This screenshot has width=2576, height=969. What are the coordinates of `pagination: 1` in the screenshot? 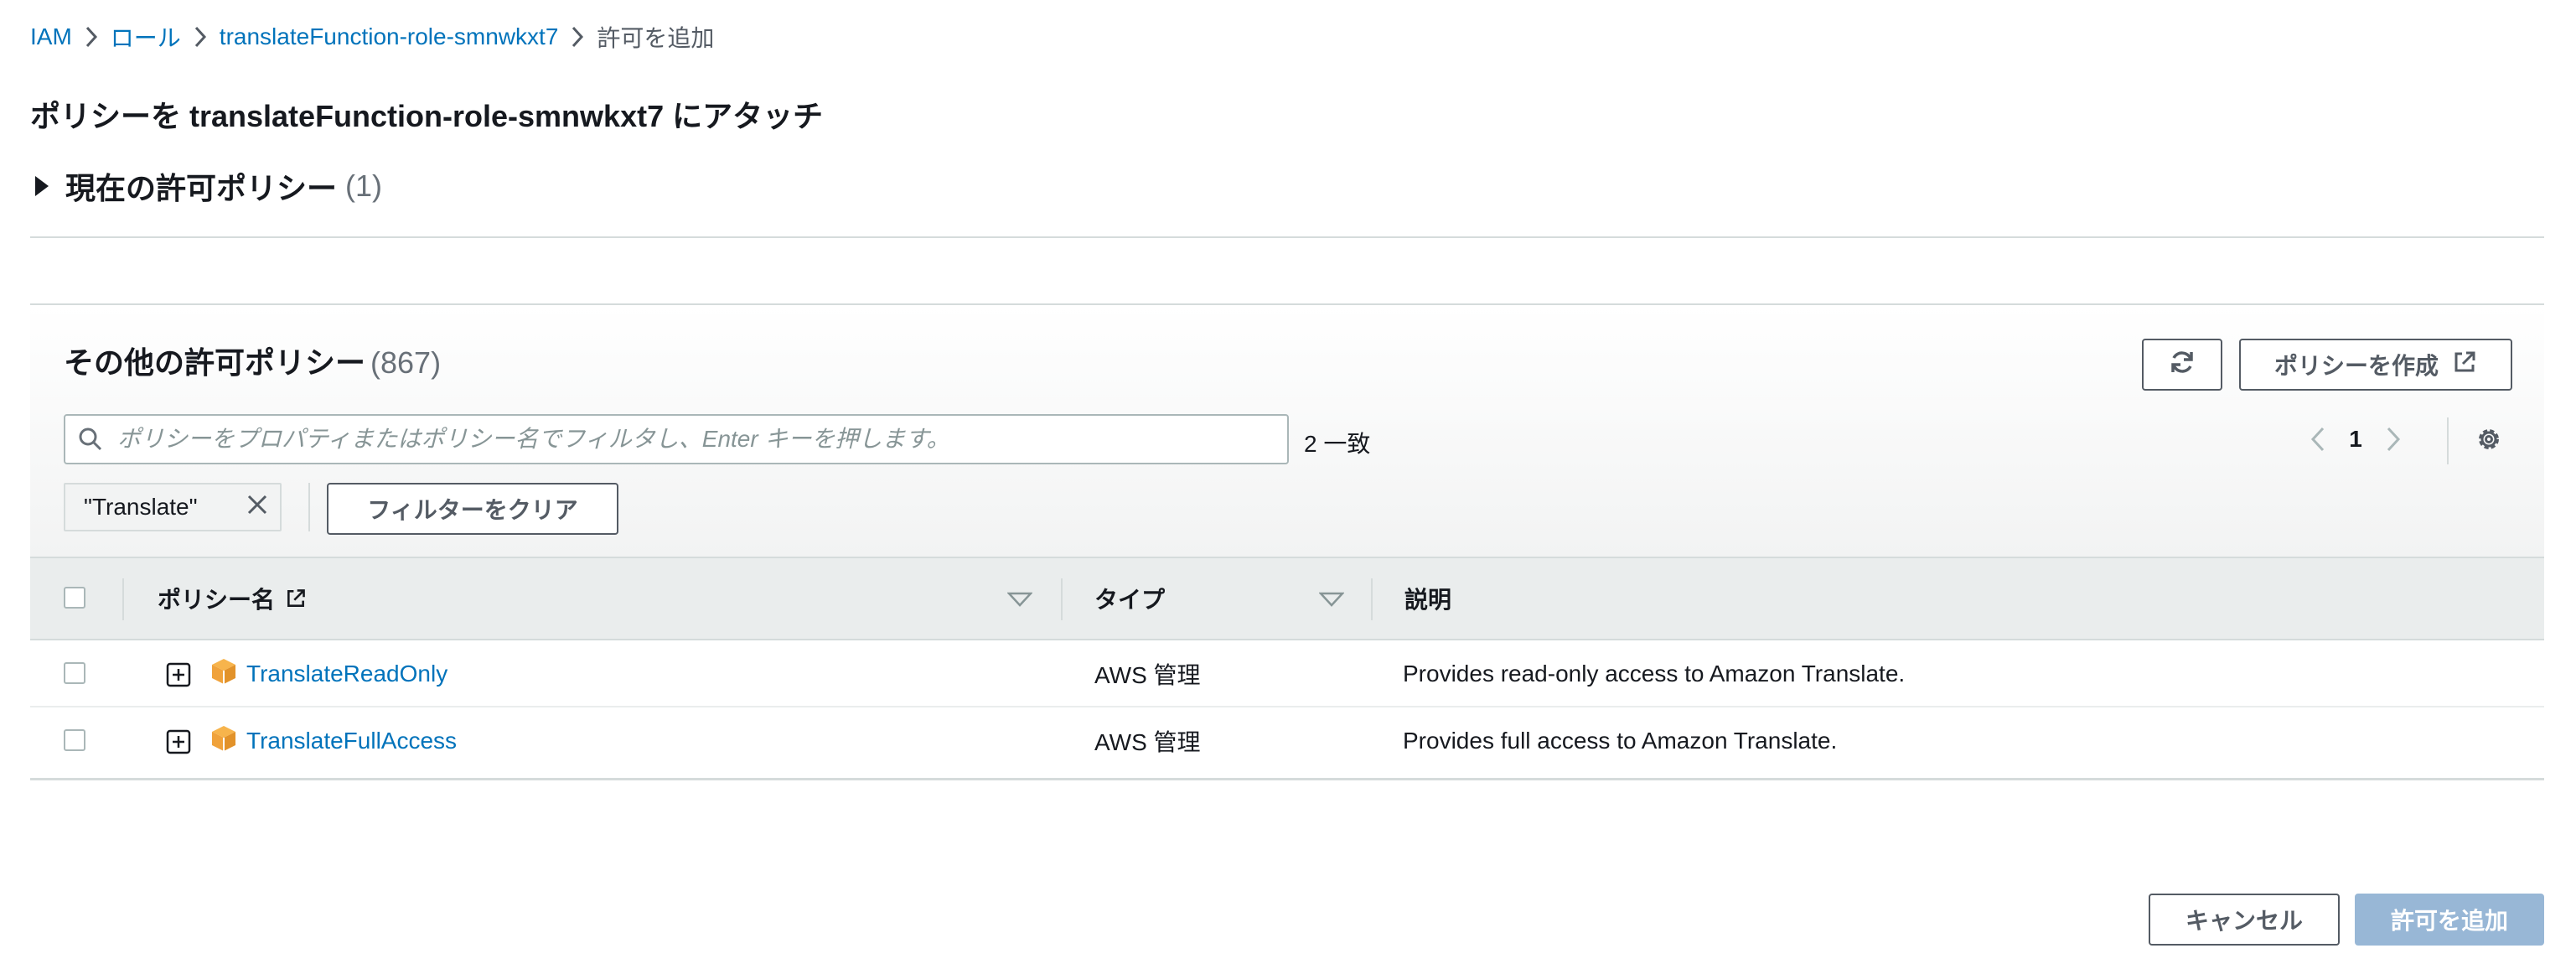 It's located at (2355, 439).